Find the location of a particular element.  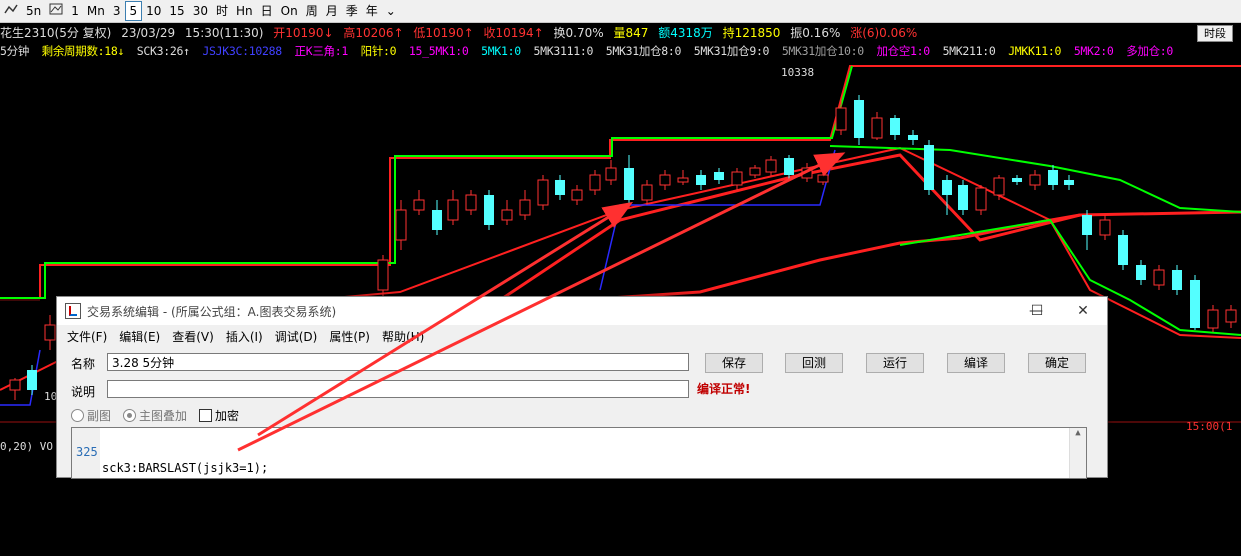

quote-hold: 持121850 is located at coordinates (751, 33).